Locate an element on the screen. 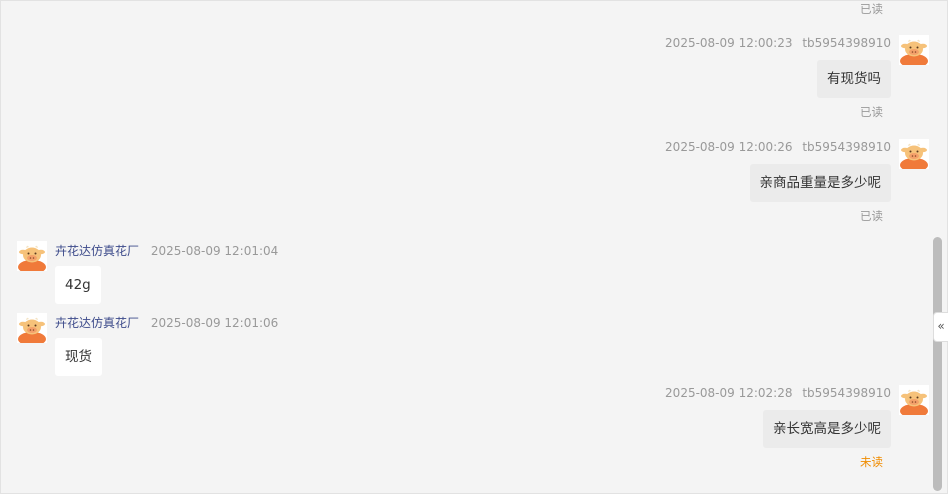  scrollbar-thumb is located at coordinates (937, 364).